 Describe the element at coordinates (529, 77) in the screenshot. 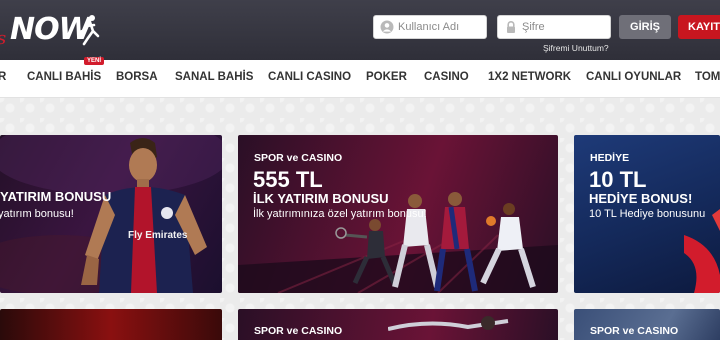

I see `nav-item-1x2-network: 1X2 NETWORK` at that location.